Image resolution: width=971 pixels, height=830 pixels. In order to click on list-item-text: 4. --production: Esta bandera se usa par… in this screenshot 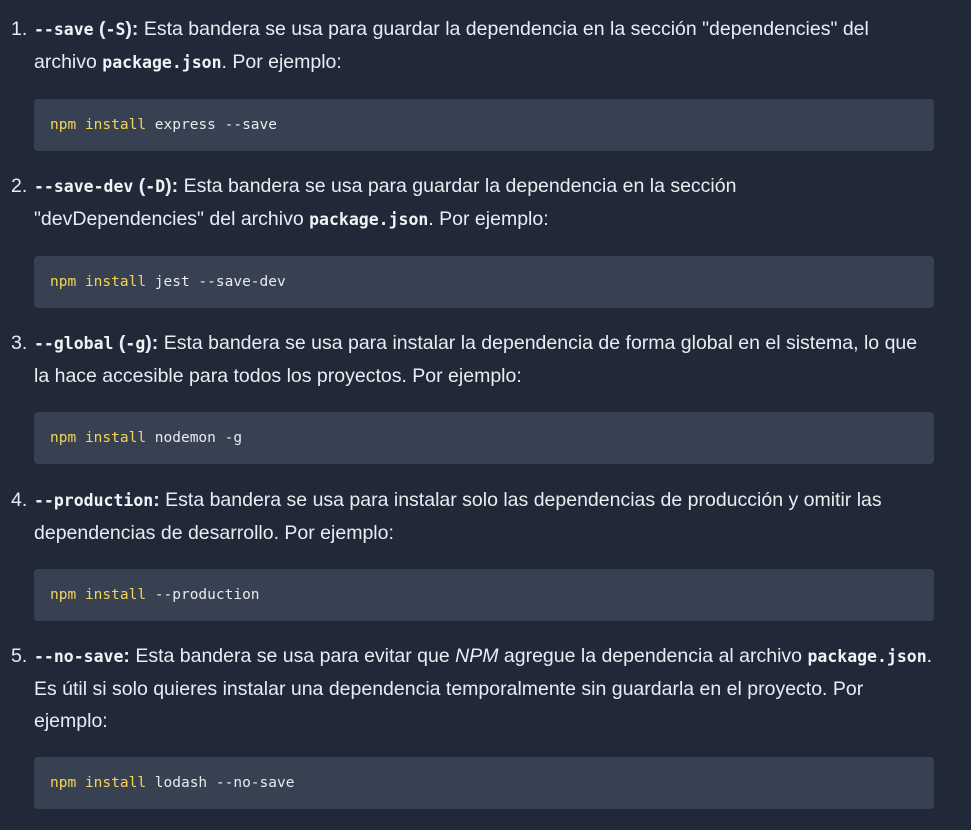, I will do `click(467, 516)`.